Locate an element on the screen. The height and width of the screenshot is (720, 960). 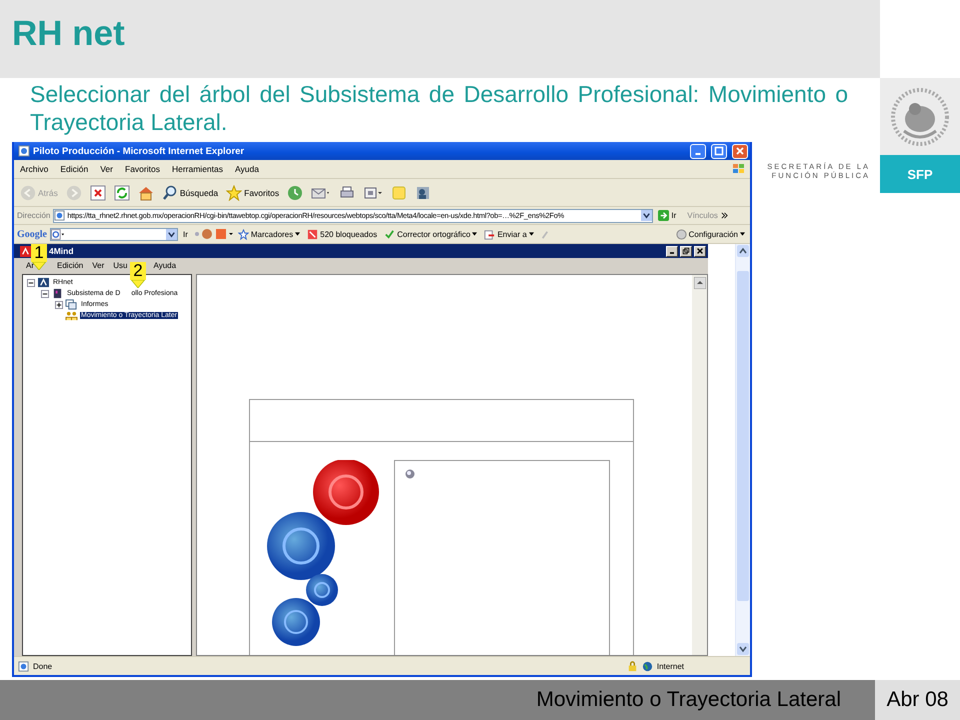
minimize-button is located at coordinates (672, 251).